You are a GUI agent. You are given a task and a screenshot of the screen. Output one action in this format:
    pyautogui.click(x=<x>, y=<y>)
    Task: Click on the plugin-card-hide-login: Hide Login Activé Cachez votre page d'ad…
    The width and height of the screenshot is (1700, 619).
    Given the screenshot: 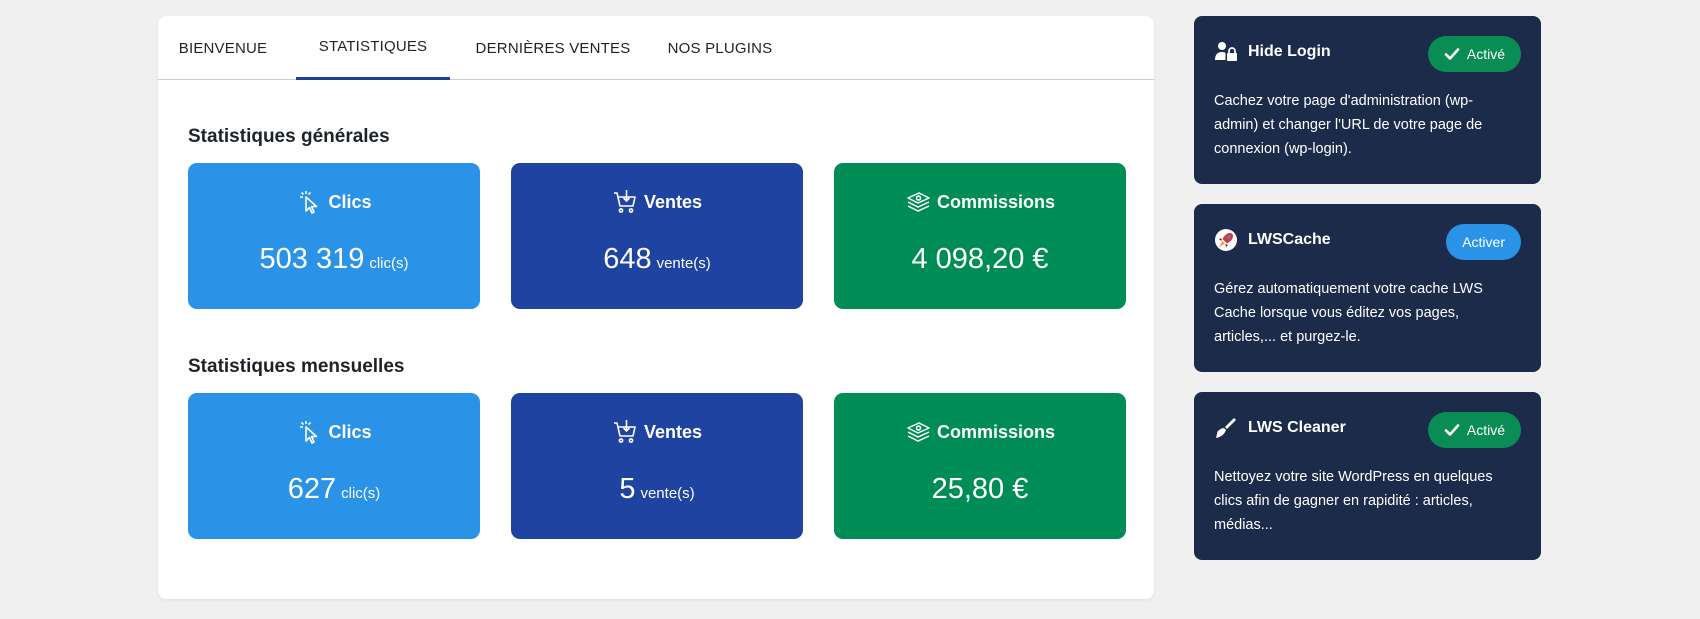 What is the action you would take?
    pyautogui.click(x=1367, y=100)
    